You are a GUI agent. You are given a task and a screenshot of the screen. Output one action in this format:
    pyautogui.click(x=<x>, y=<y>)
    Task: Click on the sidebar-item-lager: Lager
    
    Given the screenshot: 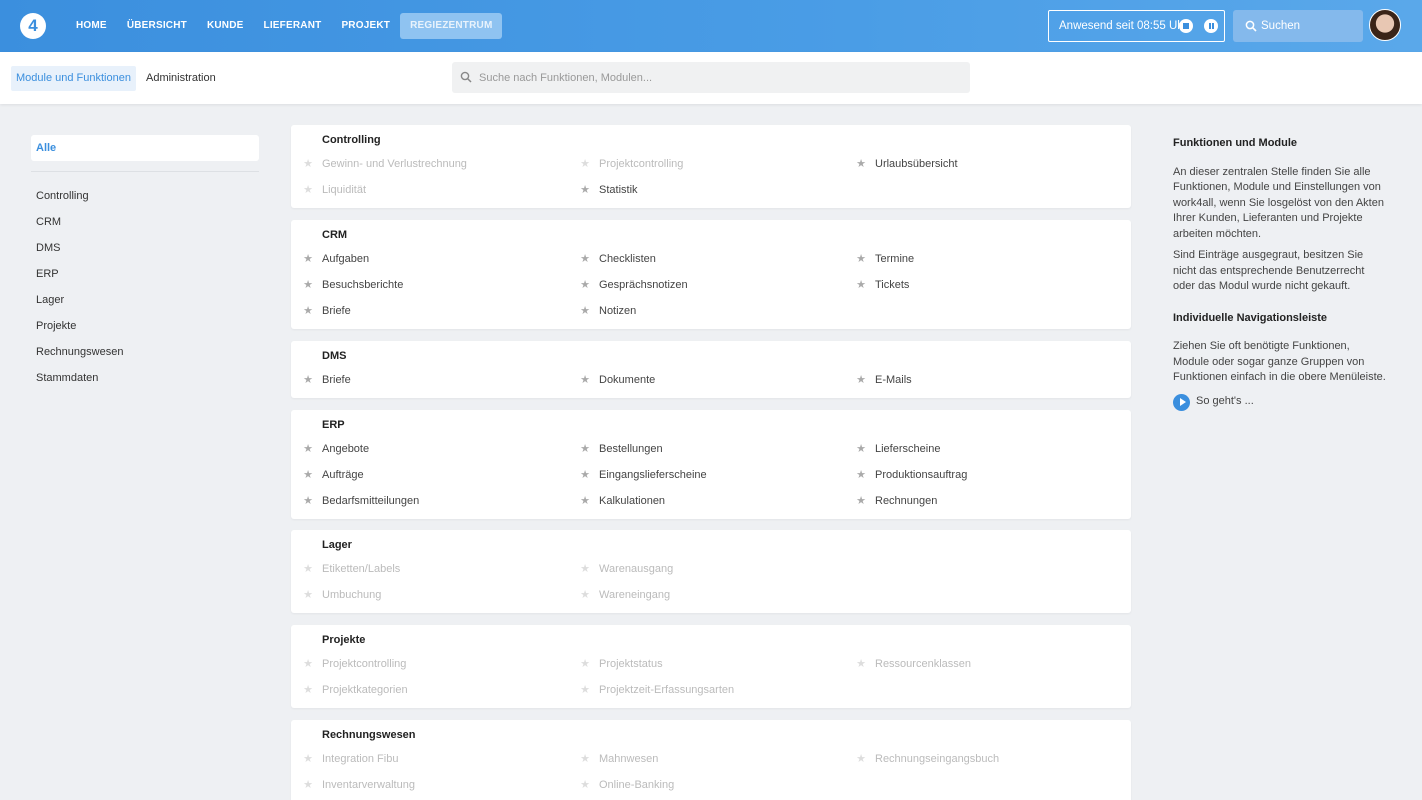 What is the action you would take?
    pyautogui.click(x=145, y=300)
    